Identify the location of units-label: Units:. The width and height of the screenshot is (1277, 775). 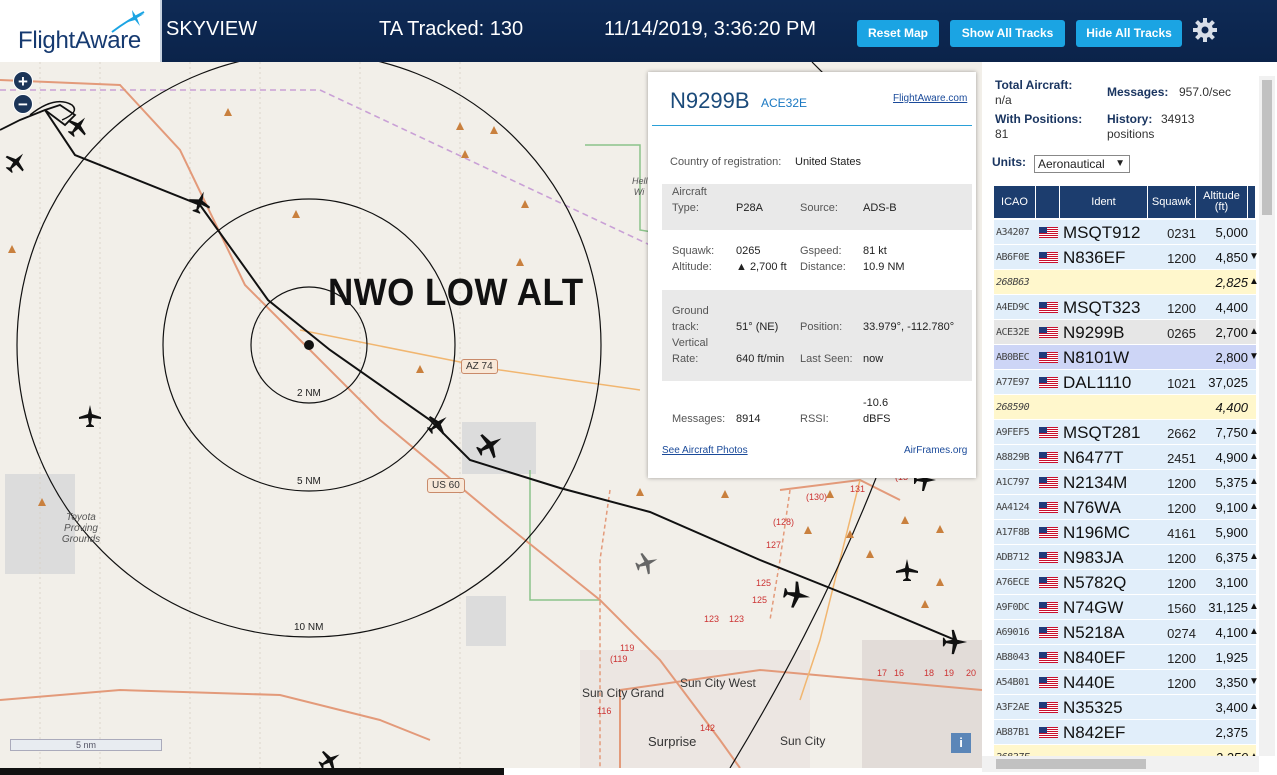
(1009, 162).